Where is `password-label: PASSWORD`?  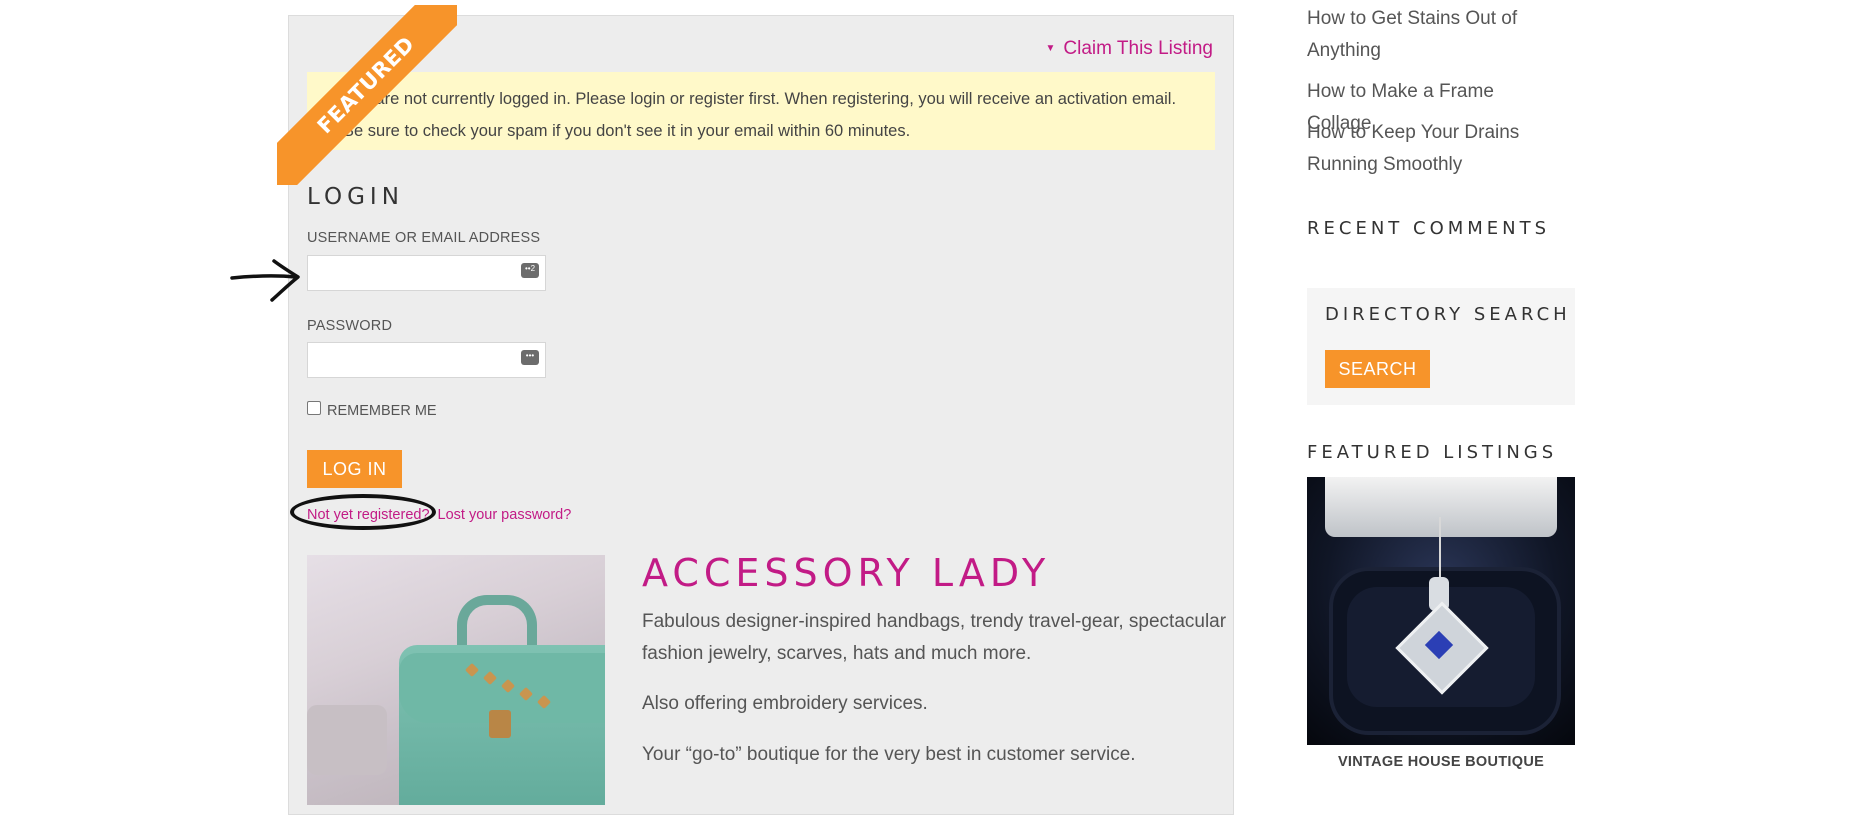
password-label: PASSWORD is located at coordinates (350, 326).